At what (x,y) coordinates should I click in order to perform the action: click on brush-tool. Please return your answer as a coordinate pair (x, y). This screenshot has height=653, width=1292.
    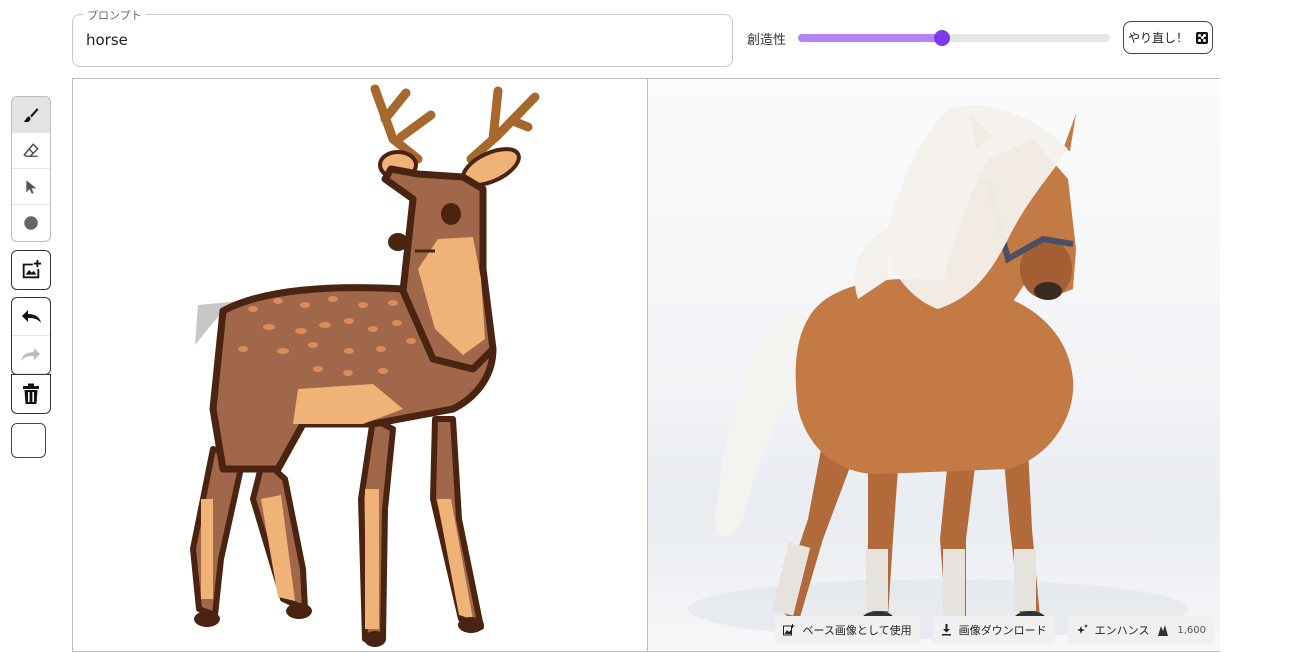
    Looking at the image, I should click on (31, 115).